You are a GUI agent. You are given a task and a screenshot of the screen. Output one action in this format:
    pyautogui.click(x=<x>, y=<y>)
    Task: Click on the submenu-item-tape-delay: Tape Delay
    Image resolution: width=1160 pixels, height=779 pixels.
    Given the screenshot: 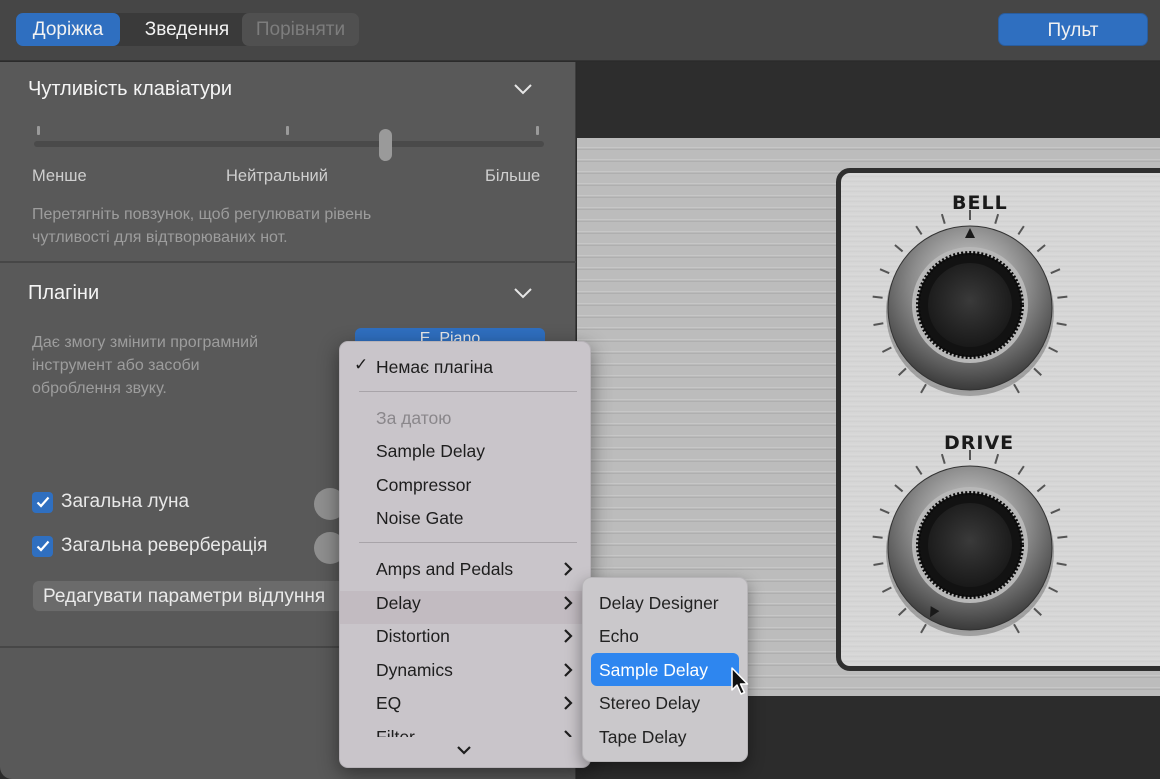 What is the action you would take?
    pyautogui.click(x=643, y=737)
    